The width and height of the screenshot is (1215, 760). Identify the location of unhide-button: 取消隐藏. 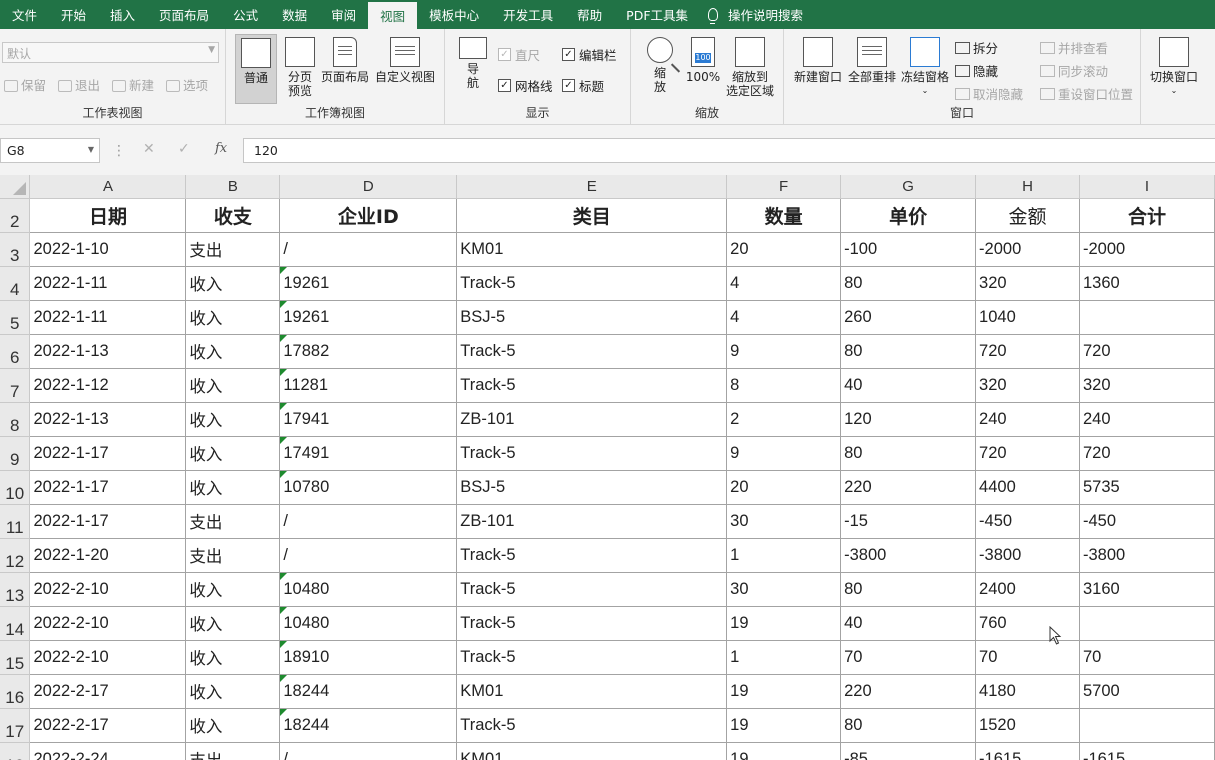
(989, 93).